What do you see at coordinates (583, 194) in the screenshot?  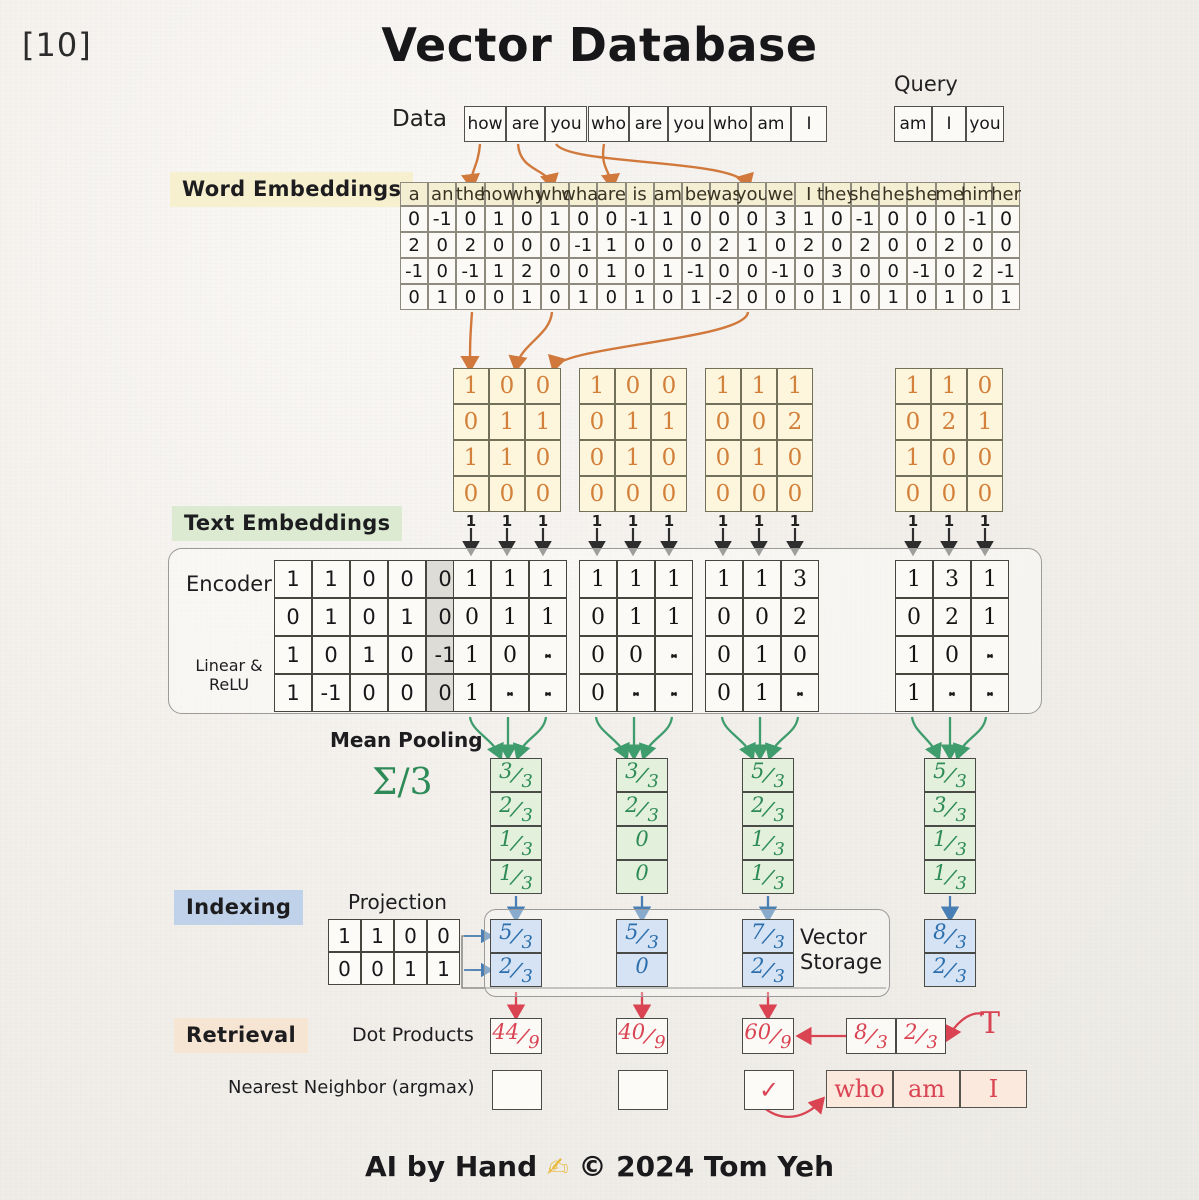 I see `vocabulary-header-cell: what` at bounding box center [583, 194].